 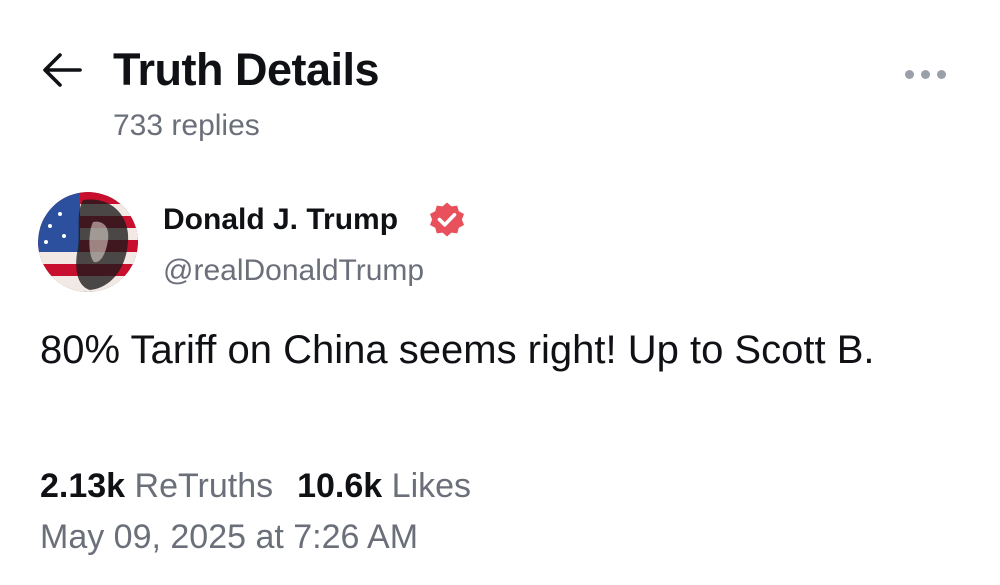 I want to click on replies-count: 733 replies, so click(x=186, y=126).